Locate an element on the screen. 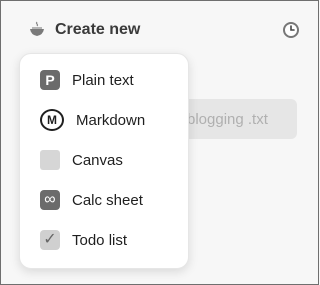 Image resolution: width=320 pixels, height=285 pixels. menu-item-markdown: M Markdown is located at coordinates (104, 120).